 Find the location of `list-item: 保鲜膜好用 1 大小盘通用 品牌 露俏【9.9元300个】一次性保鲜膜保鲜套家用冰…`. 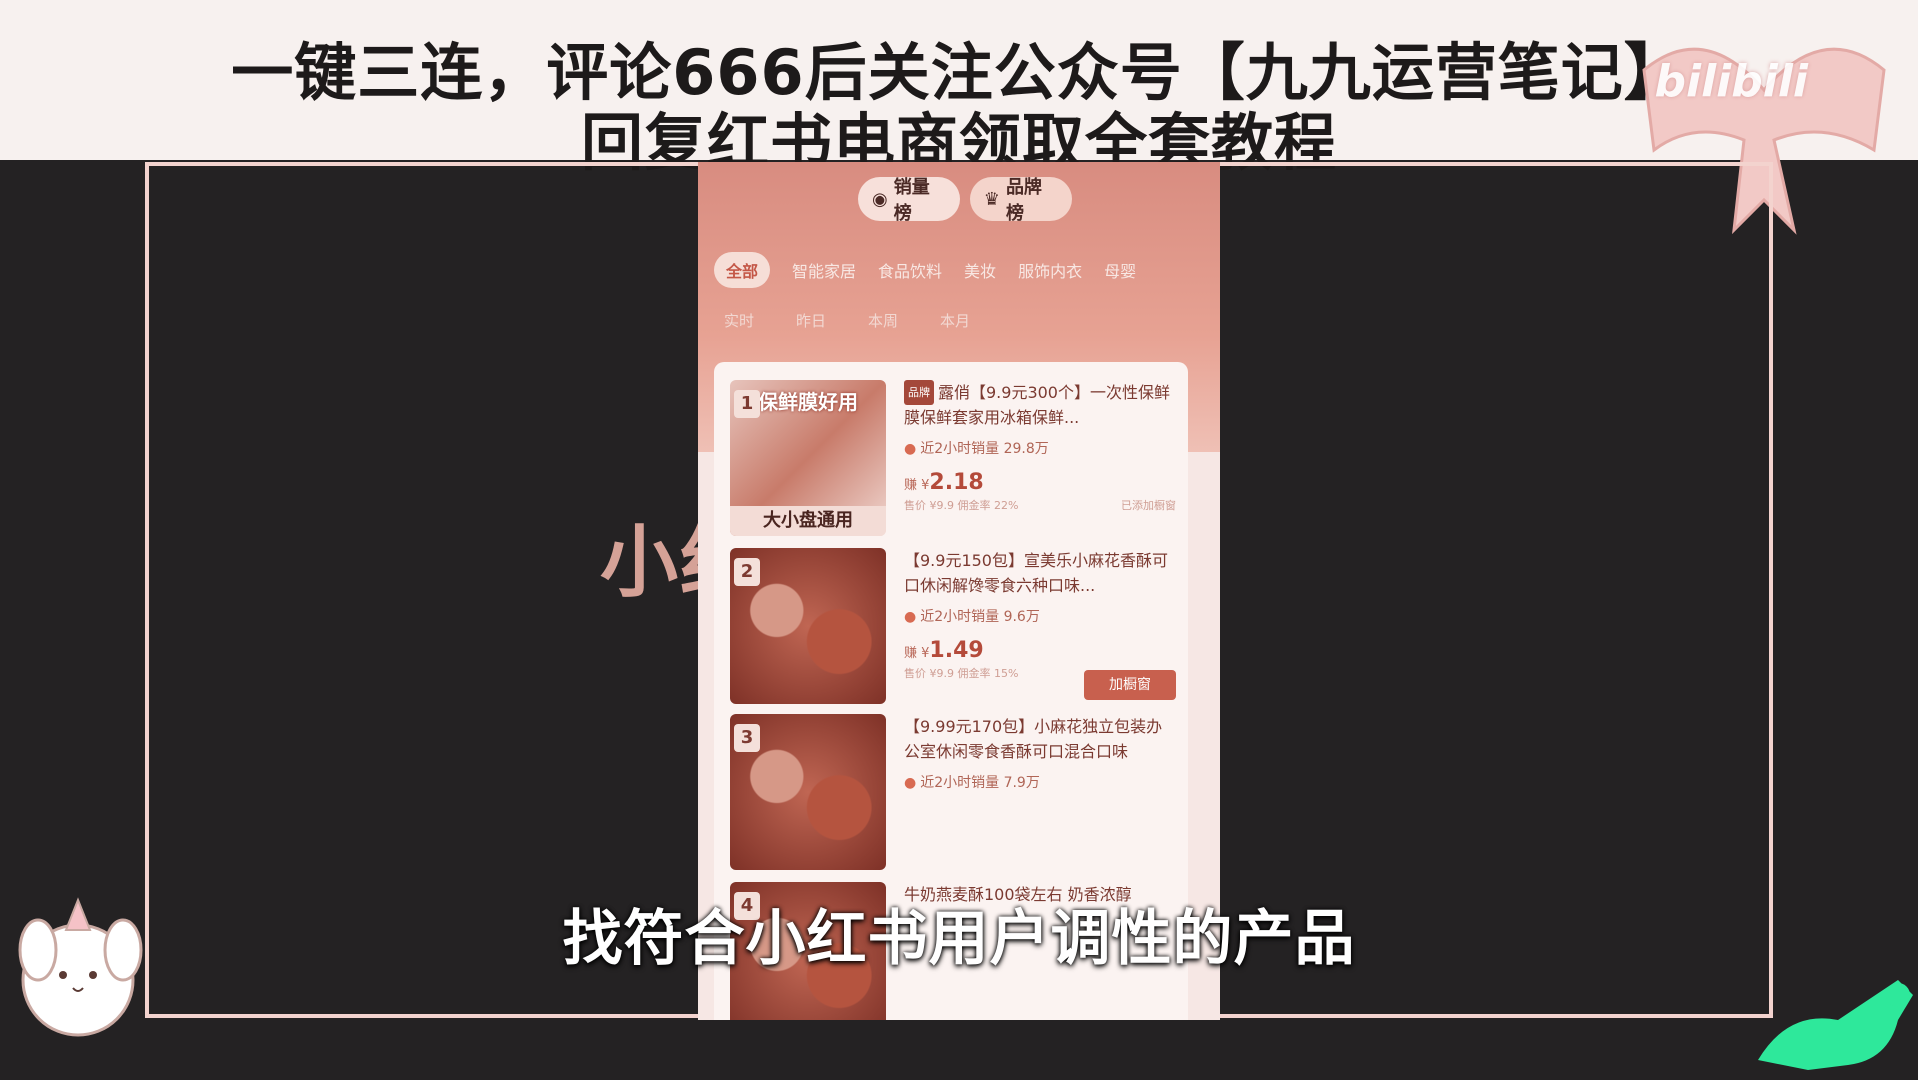

list-item: 保鲜膜好用 1 大小盘通用 品牌 露俏【9.9元300个】一次性保鲜膜保鲜套家用冰… is located at coordinates (955, 465).